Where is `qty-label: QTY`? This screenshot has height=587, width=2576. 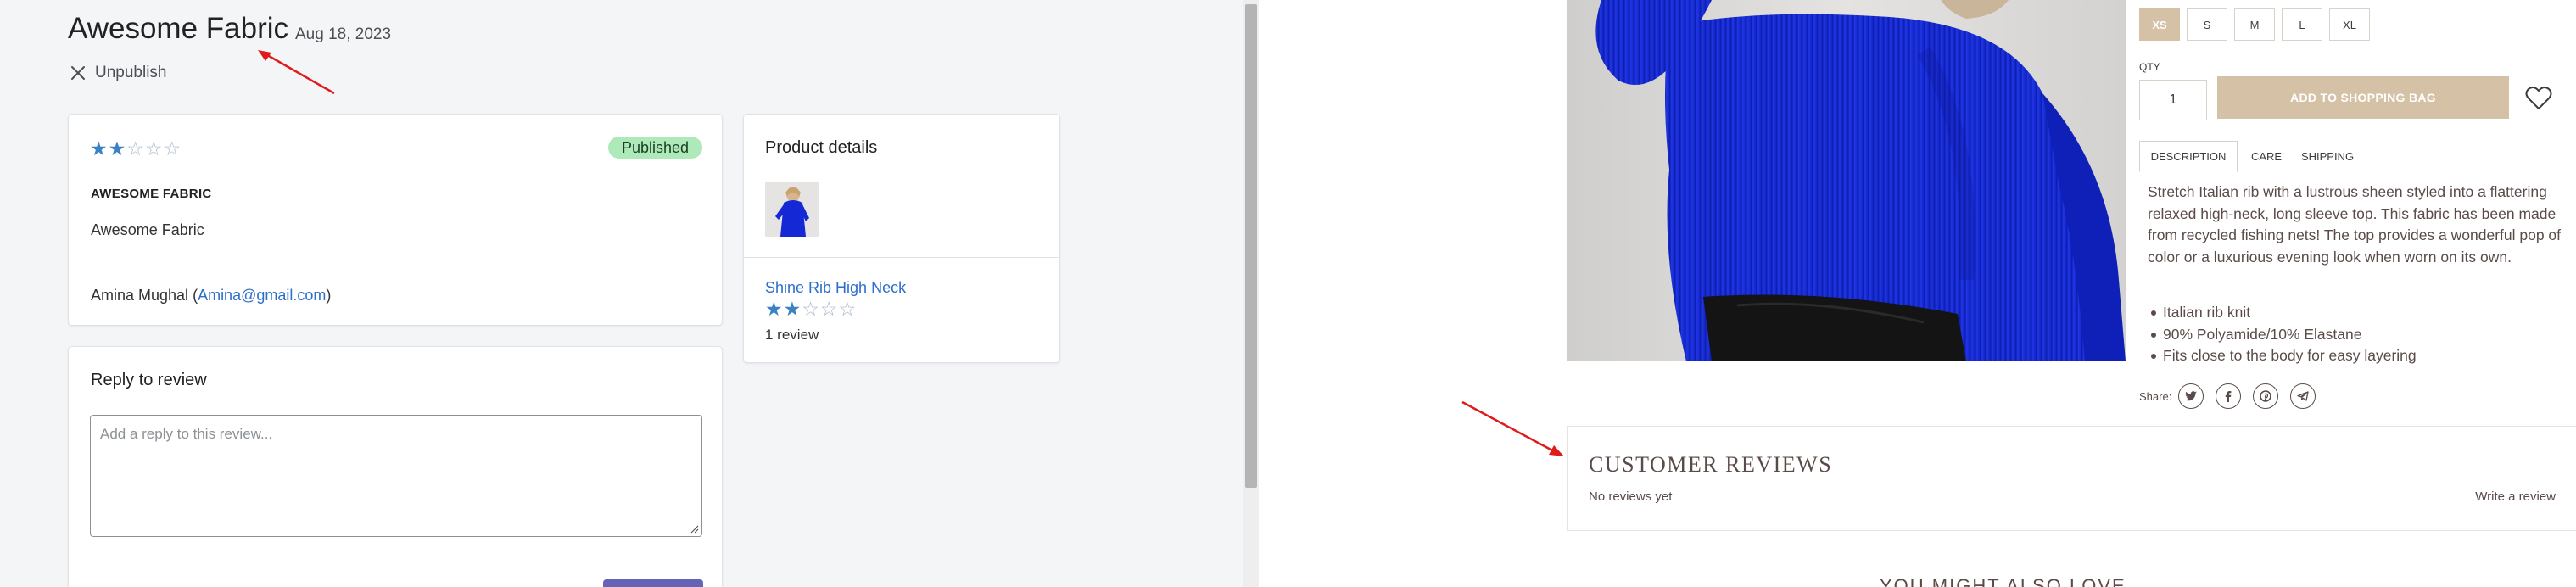 qty-label: QTY is located at coordinates (2149, 67).